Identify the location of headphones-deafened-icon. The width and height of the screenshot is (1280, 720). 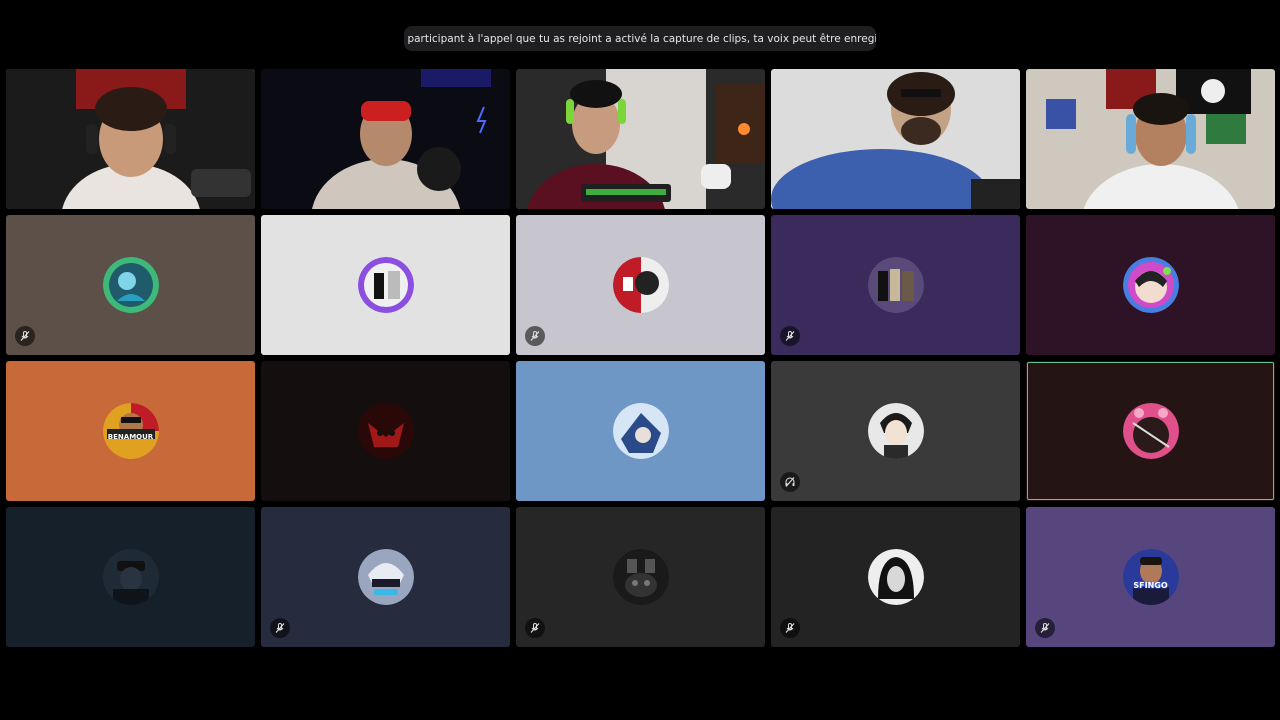
(790, 482).